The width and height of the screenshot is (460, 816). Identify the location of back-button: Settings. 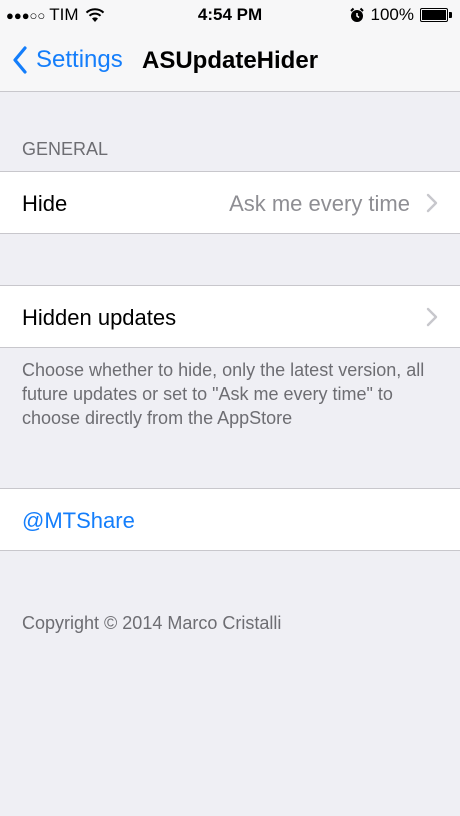
(67, 60).